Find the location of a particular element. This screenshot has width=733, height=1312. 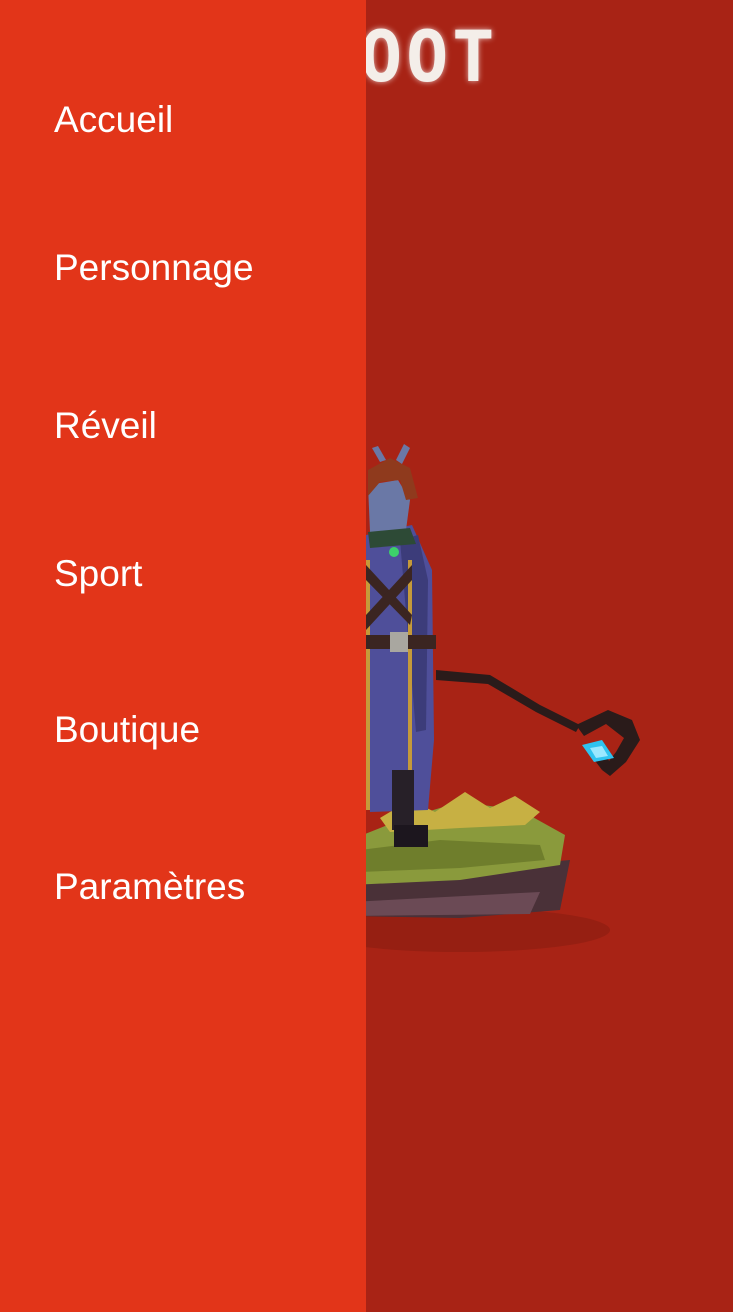

menu-item-accueil: Accueil is located at coordinates (113, 120).